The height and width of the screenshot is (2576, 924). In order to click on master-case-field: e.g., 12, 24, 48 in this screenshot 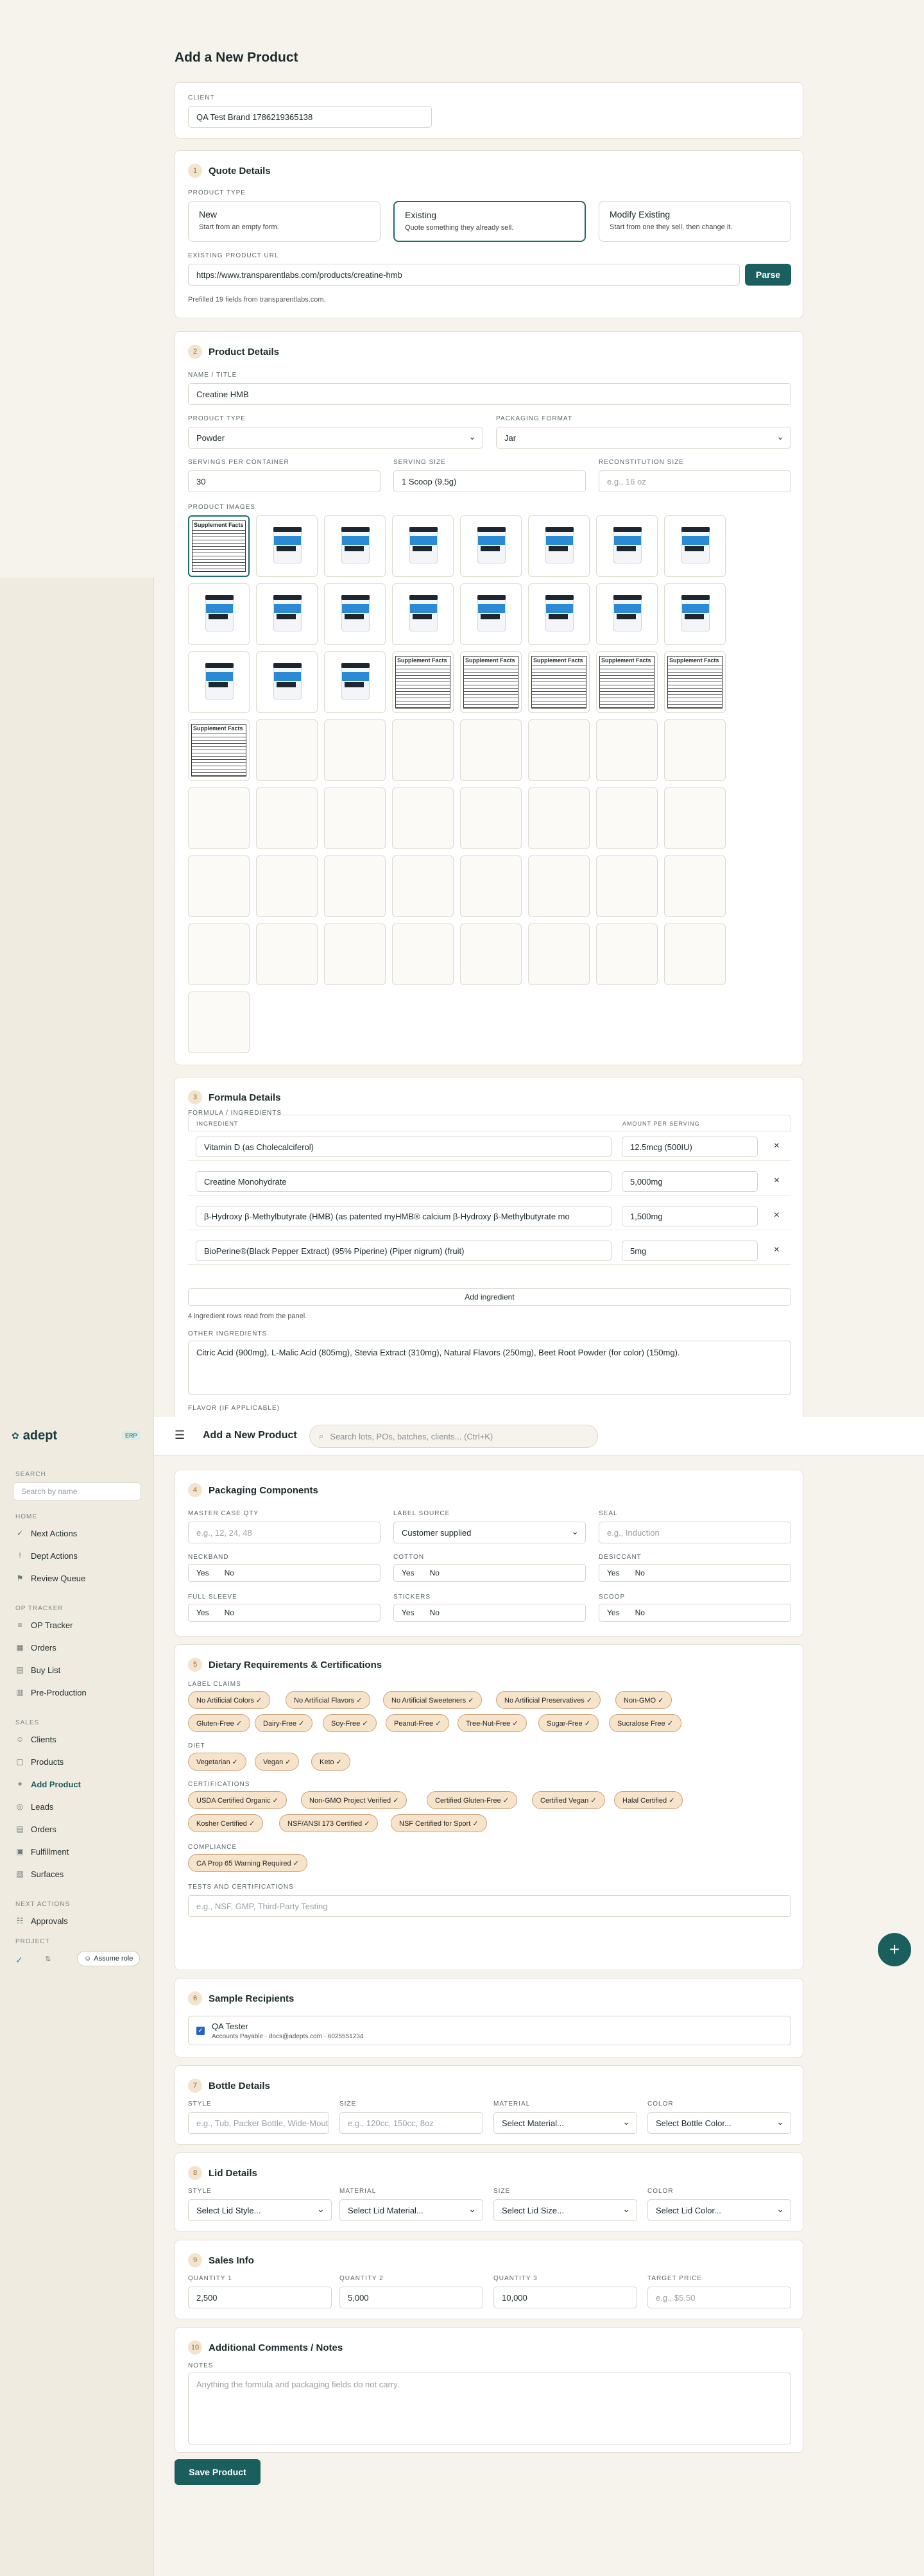, I will do `click(285, 1532)`.